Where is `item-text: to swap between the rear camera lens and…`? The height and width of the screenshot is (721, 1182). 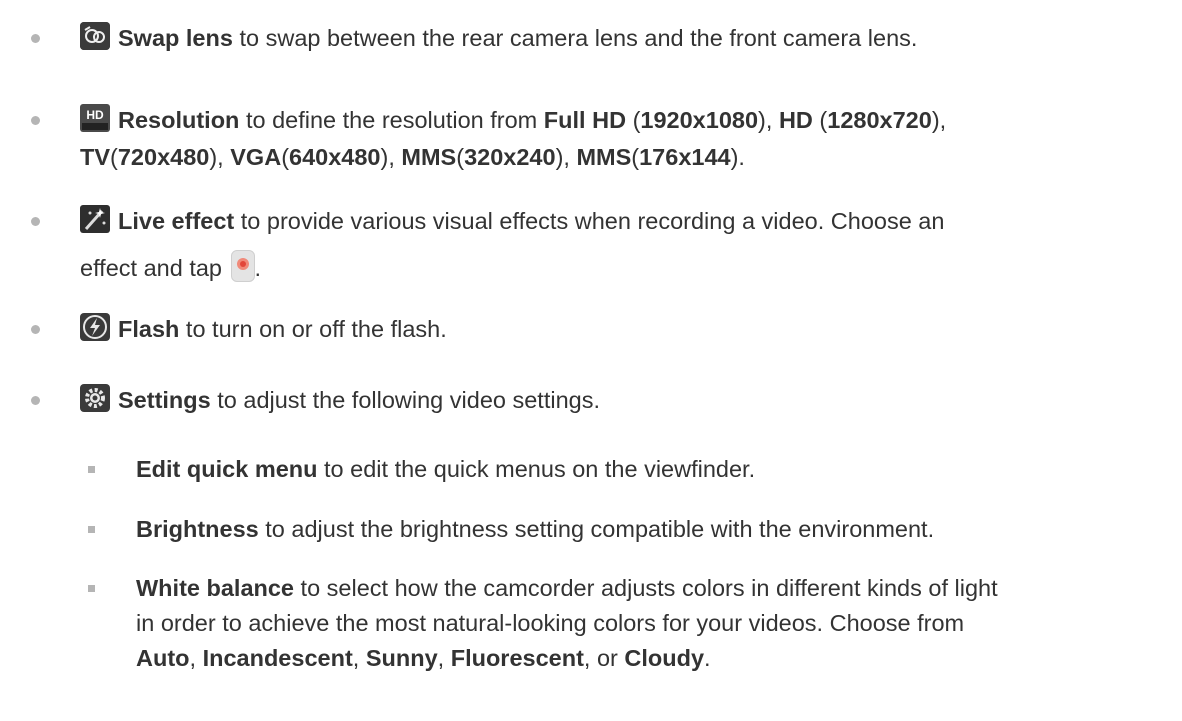 item-text: to swap between the rear camera lens and… is located at coordinates (575, 38).